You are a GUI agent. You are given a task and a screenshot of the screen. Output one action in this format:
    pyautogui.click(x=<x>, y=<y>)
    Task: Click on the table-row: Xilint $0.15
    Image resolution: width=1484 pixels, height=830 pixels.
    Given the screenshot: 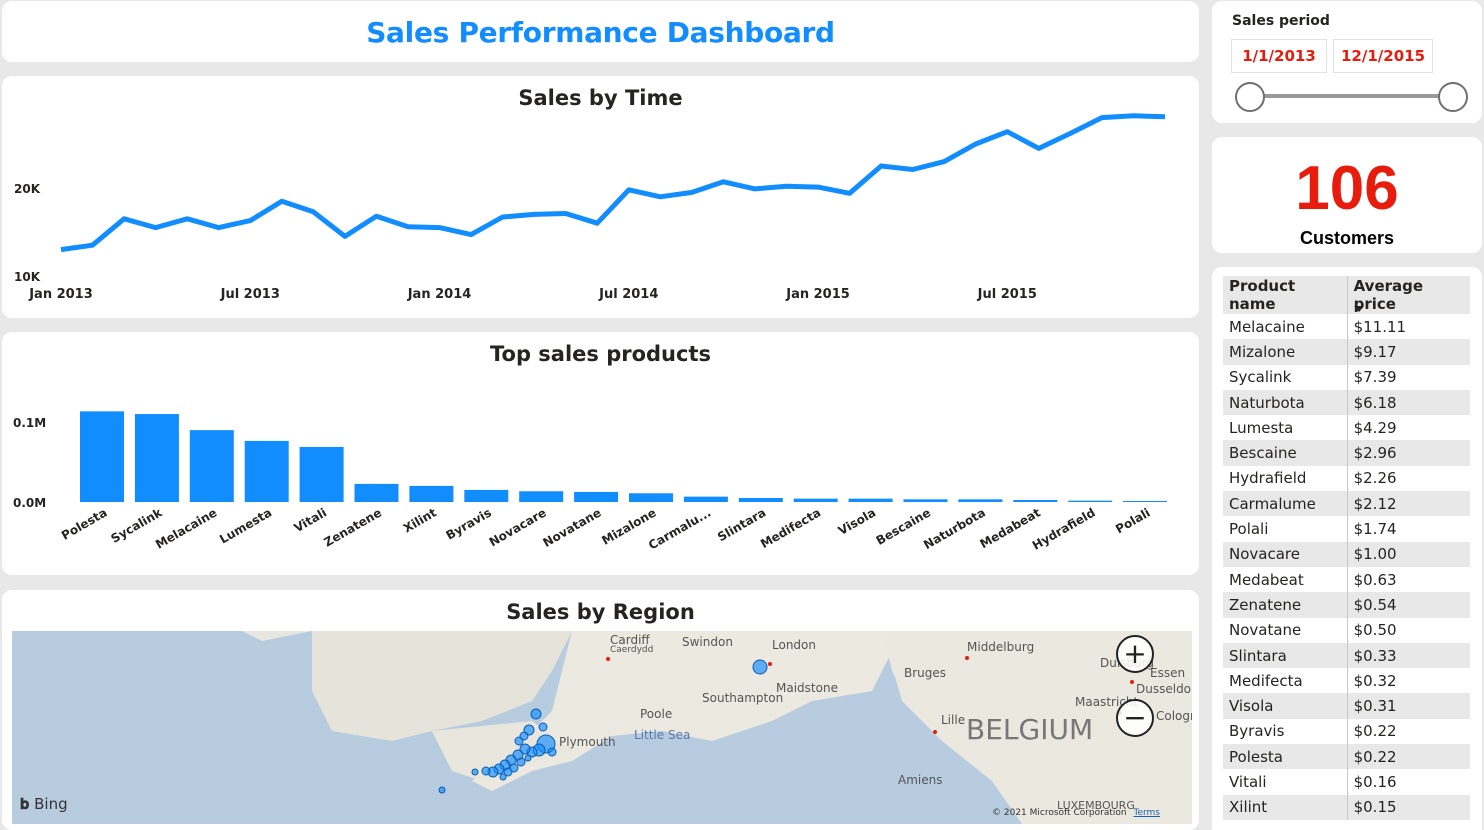 What is the action you would take?
    pyautogui.click(x=1346, y=807)
    